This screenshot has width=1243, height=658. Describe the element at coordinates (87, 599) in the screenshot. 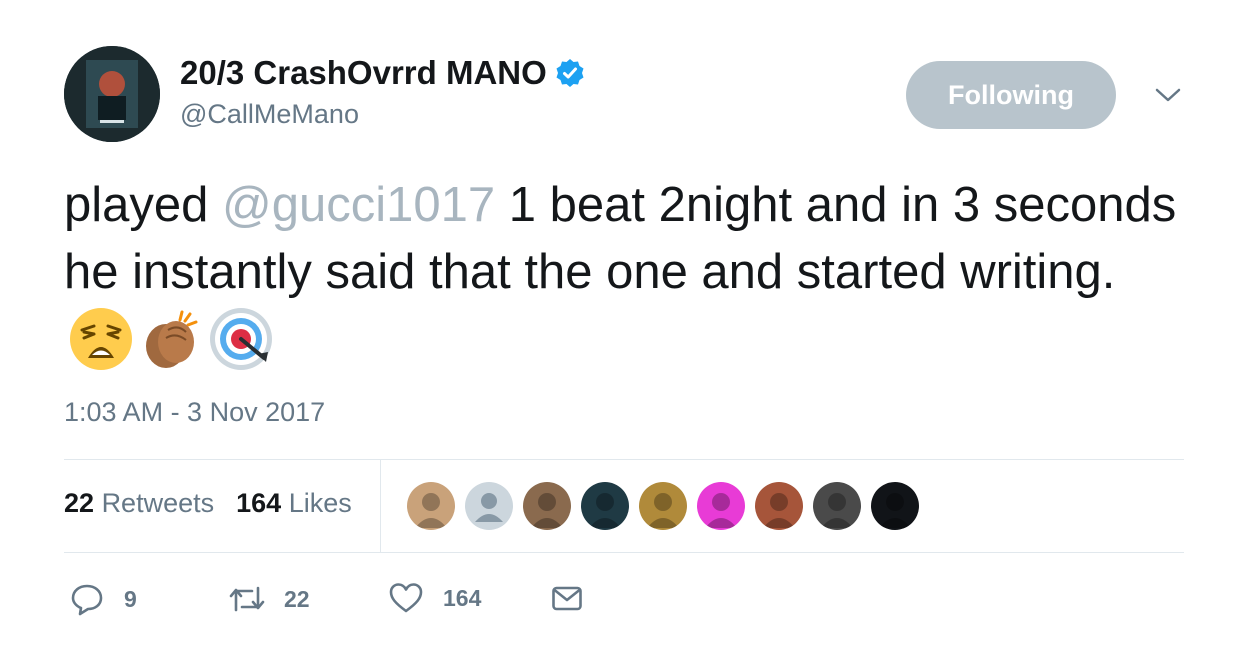

I see `reply-icon` at that location.